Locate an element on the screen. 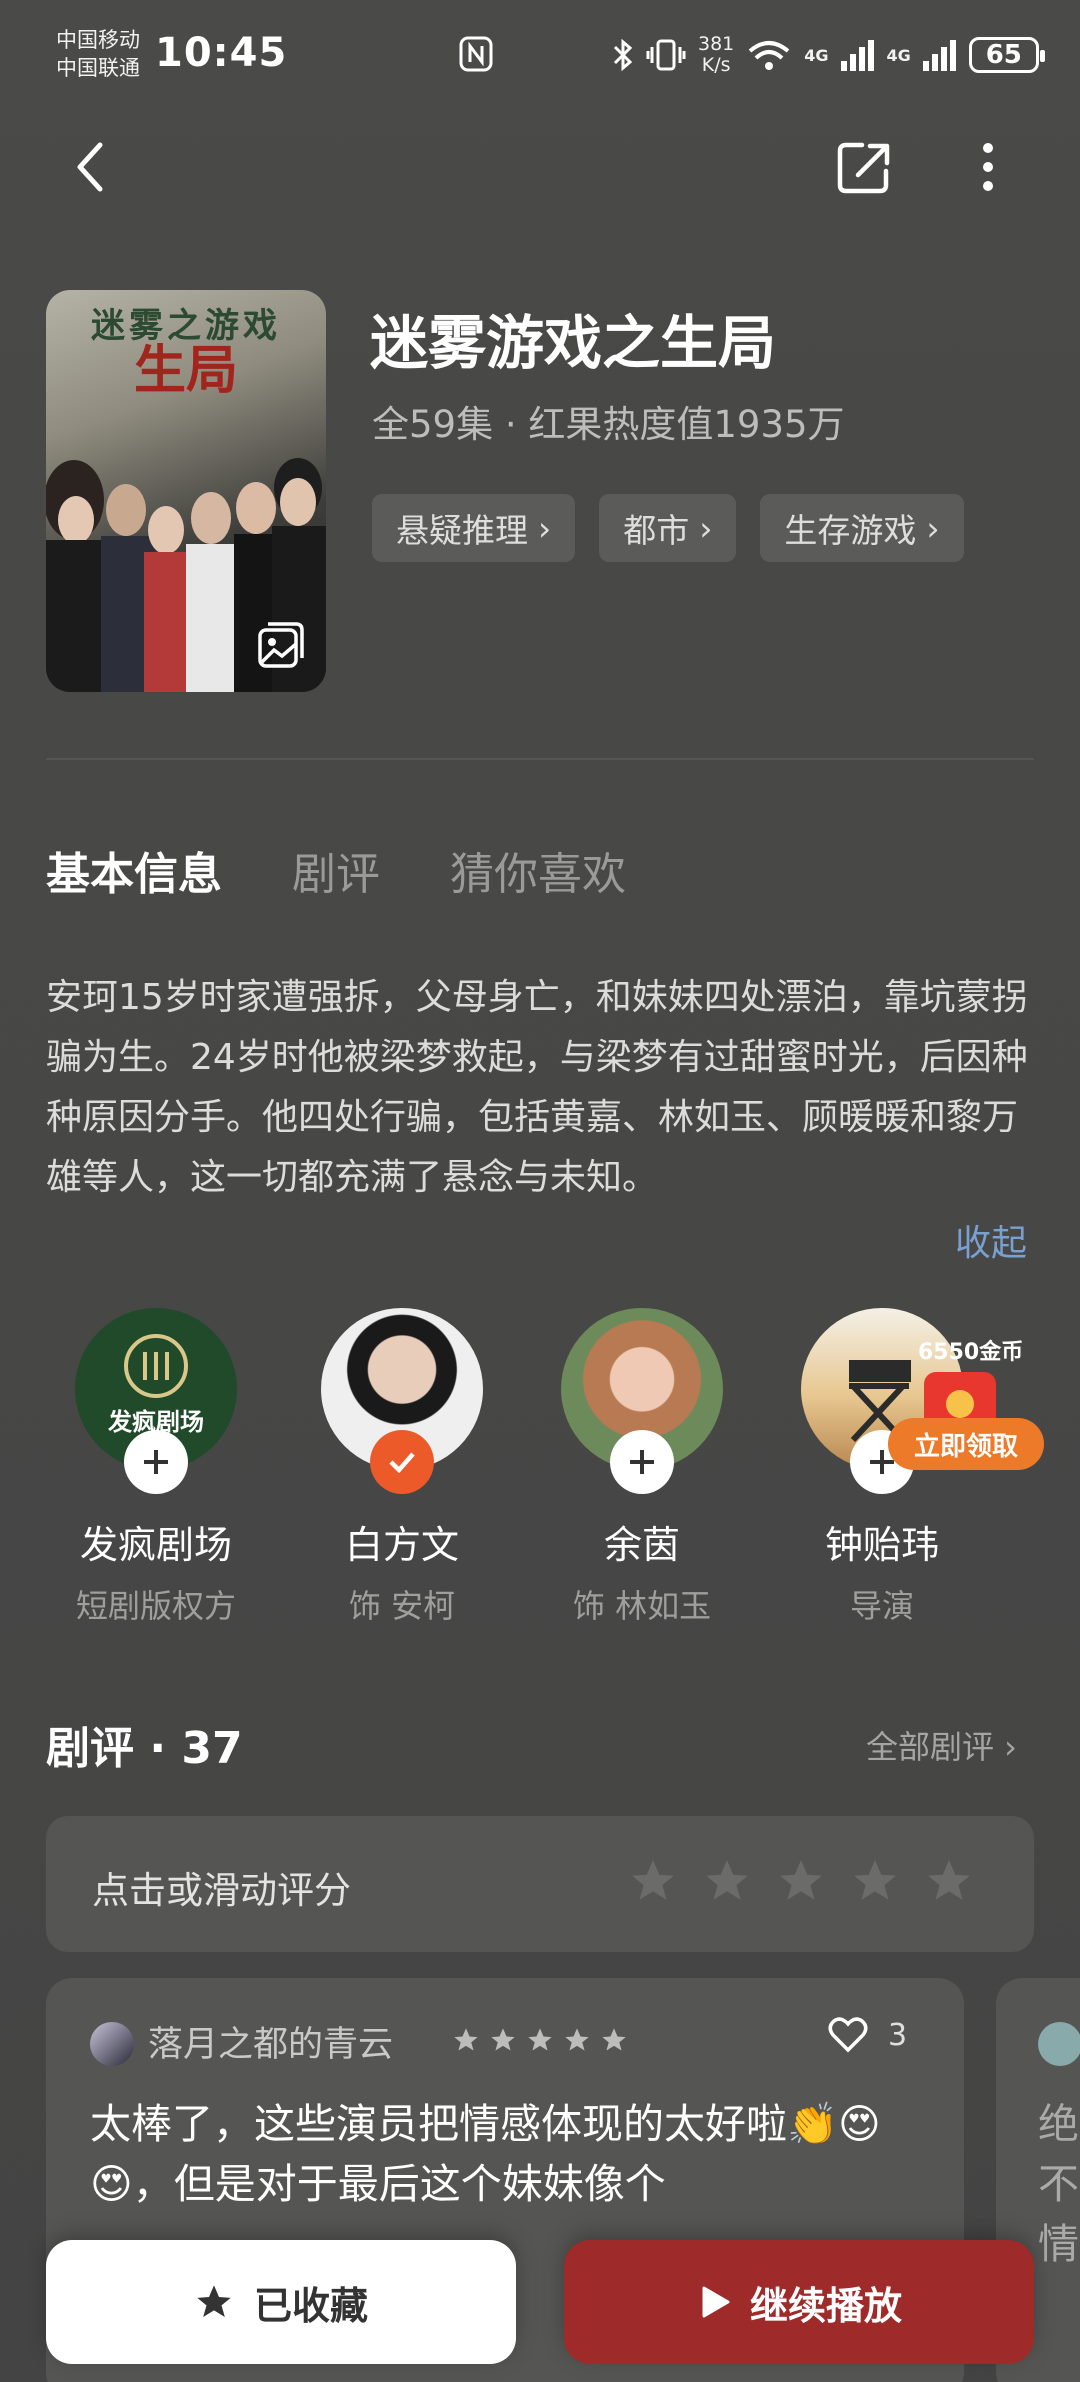 The width and height of the screenshot is (1080, 2382). cast-item-producer: 发疯剧场 发疯剧场 短剧版权方 is located at coordinates (156, 1467).